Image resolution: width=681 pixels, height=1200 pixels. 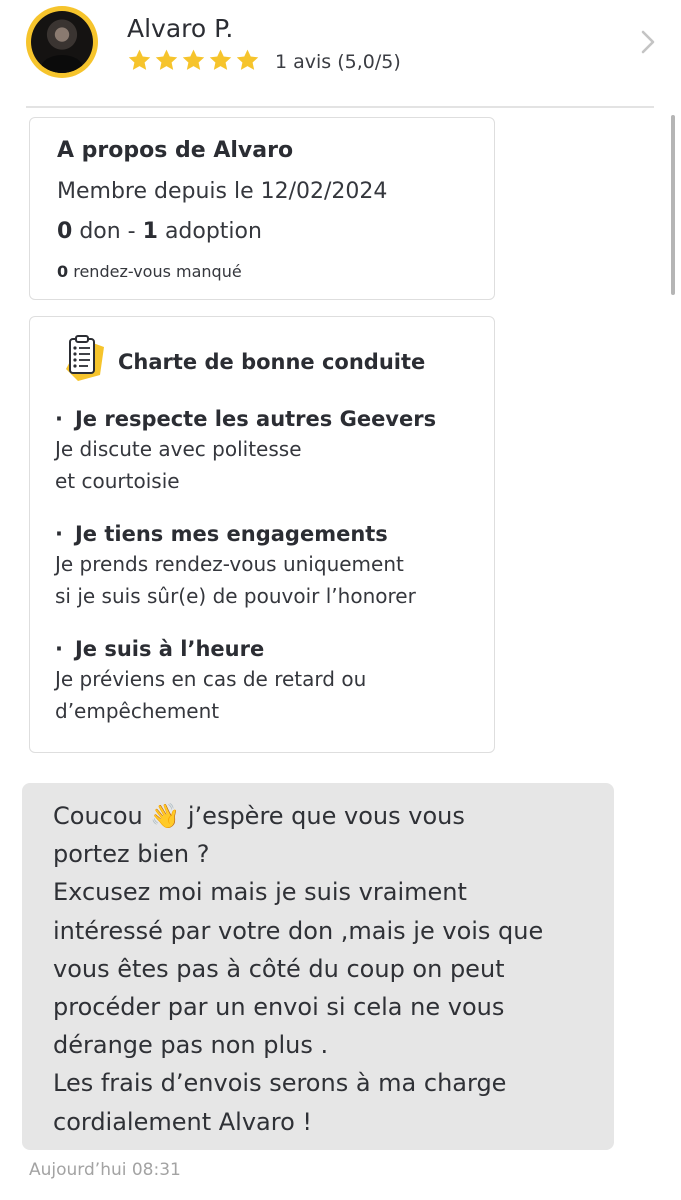 I want to click on missed-count: 0, so click(x=63, y=271).